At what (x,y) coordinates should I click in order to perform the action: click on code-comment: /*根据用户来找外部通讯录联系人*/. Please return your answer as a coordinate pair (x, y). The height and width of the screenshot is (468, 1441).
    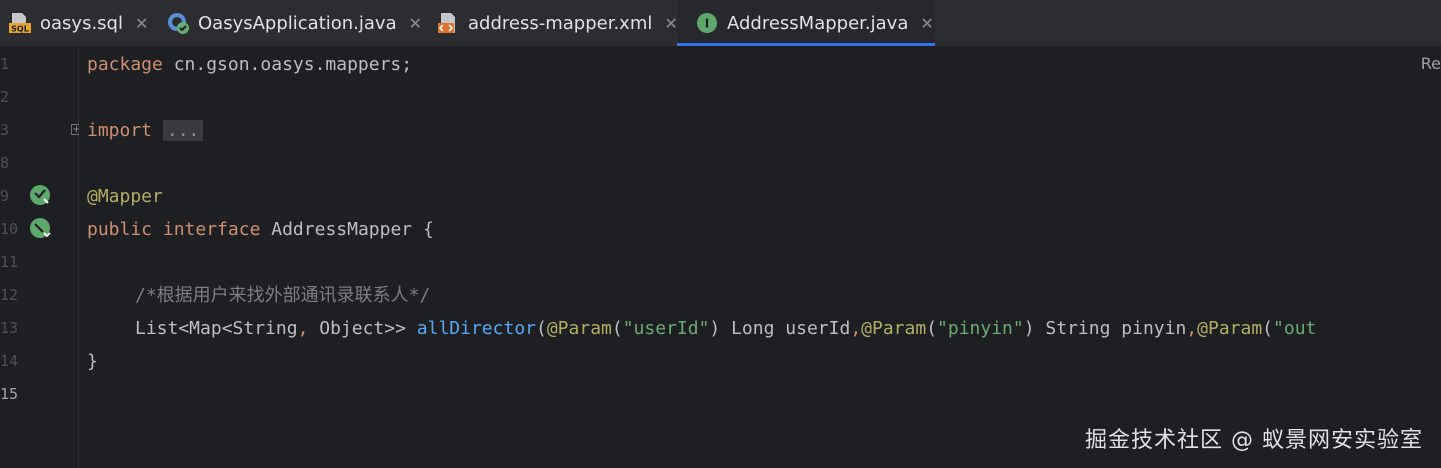
    Looking at the image, I should click on (283, 295).